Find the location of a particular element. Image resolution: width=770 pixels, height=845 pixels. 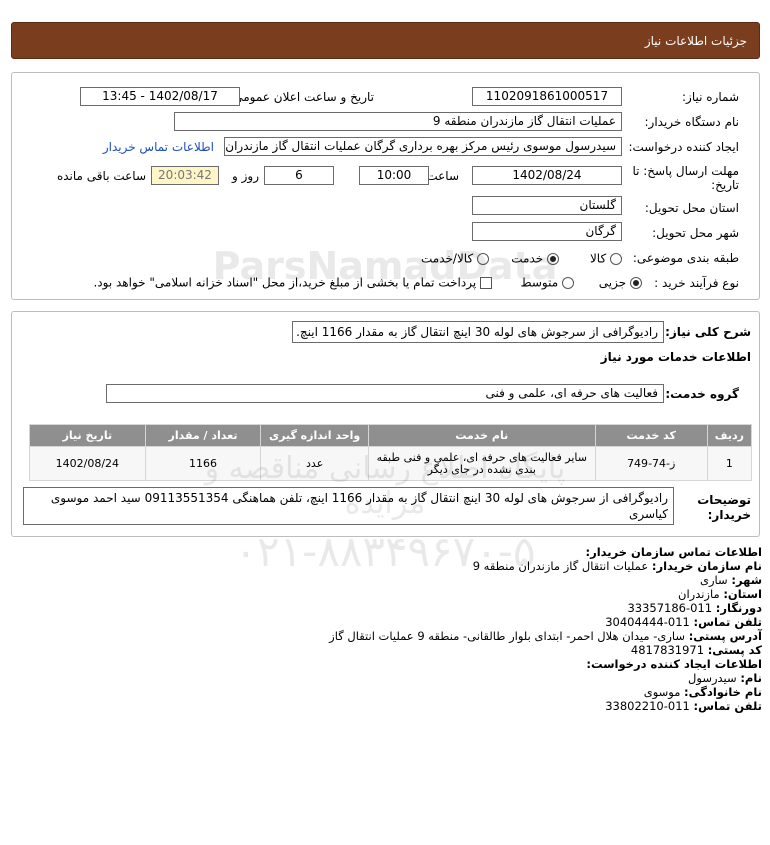

creator-label: ایجاد کننده درخواست: is located at coordinates (683, 147).